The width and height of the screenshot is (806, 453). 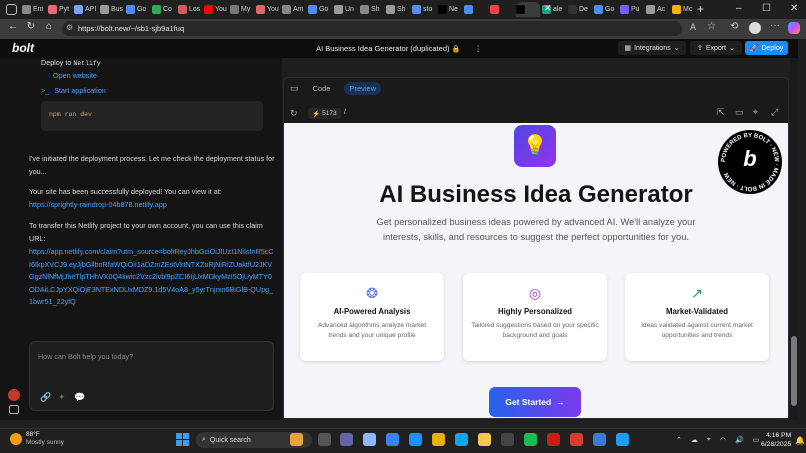 I want to click on chrome-icon, so click(x=438, y=439).